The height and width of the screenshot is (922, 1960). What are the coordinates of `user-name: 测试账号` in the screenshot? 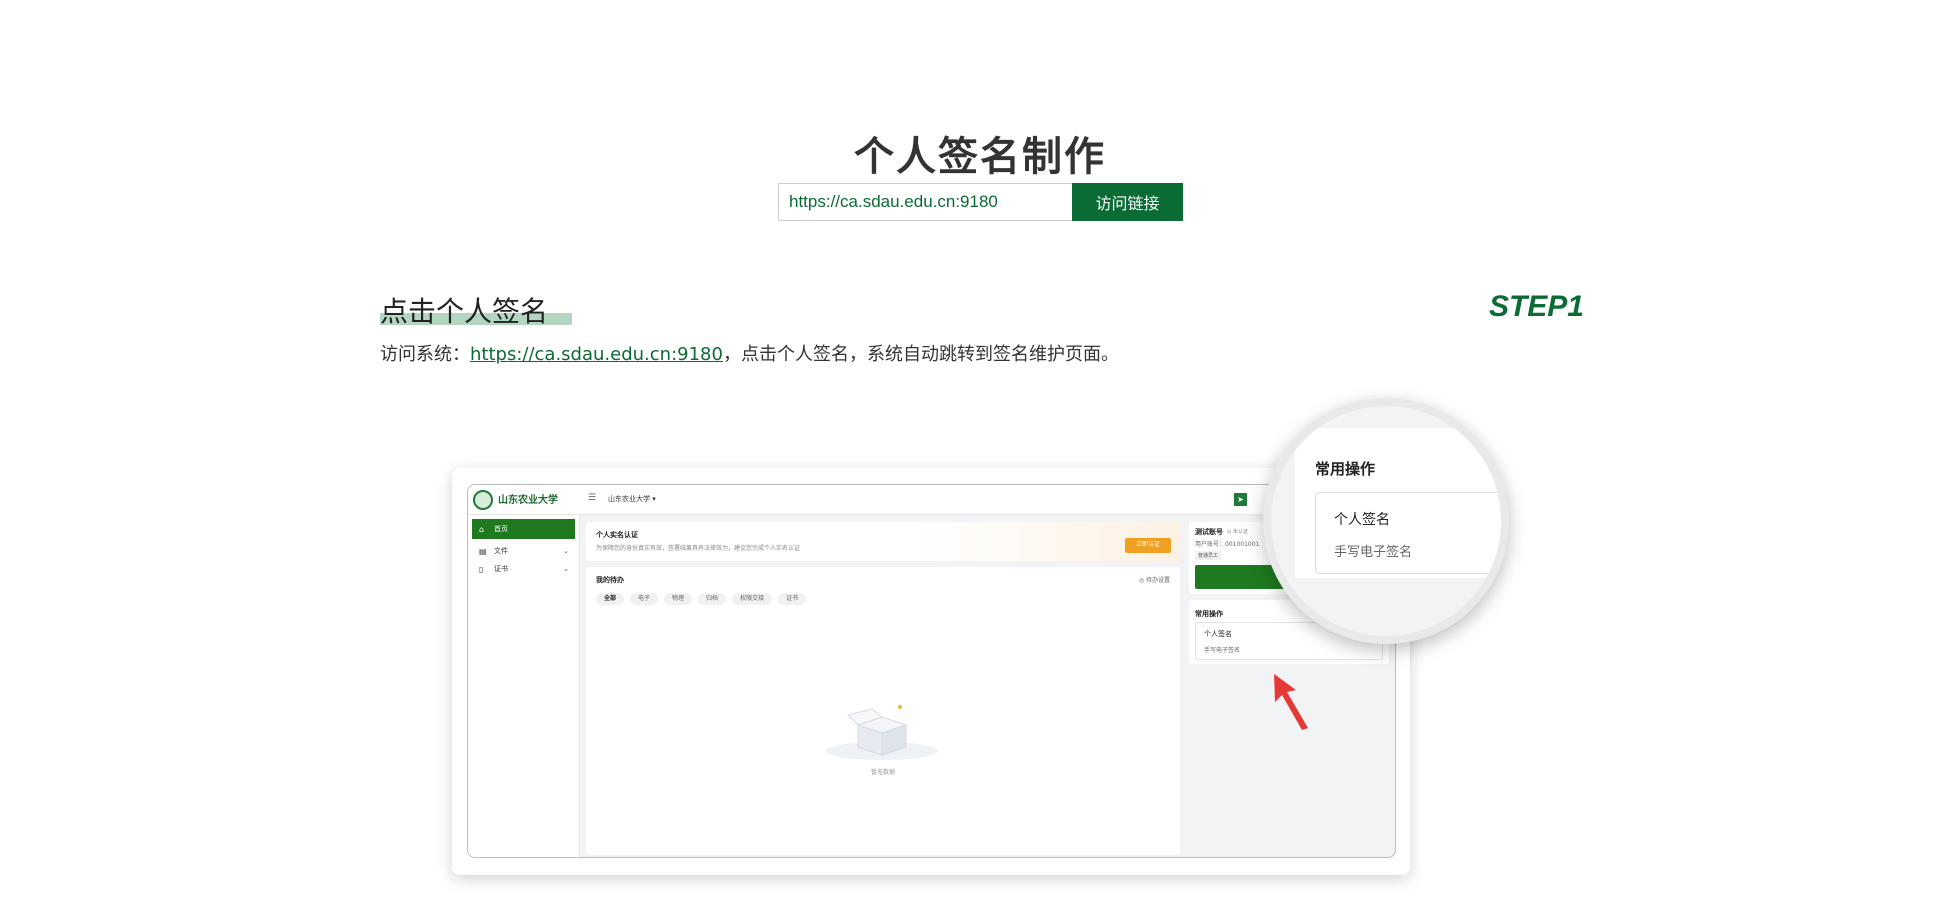 It's located at (1209, 532).